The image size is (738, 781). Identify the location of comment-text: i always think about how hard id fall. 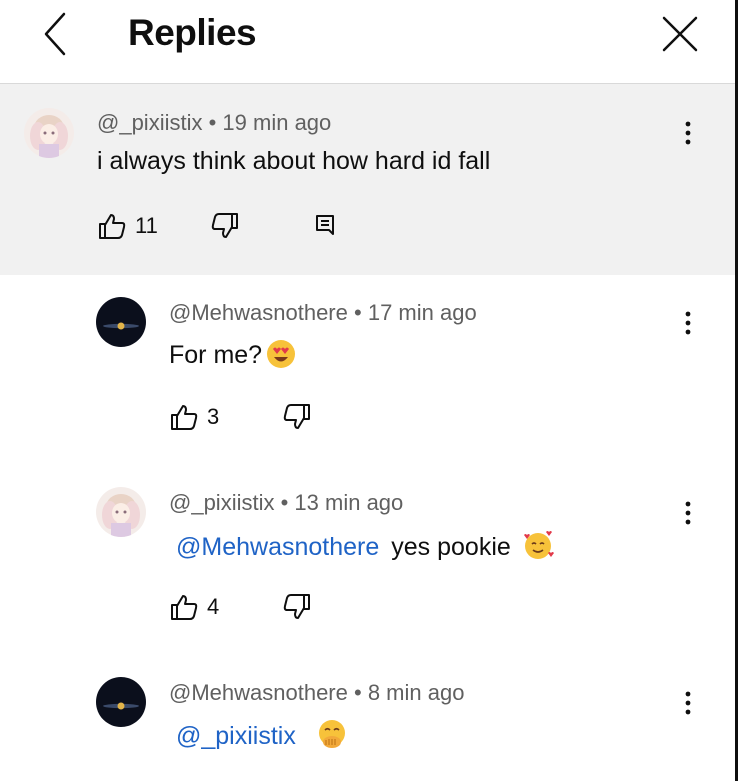
(294, 161).